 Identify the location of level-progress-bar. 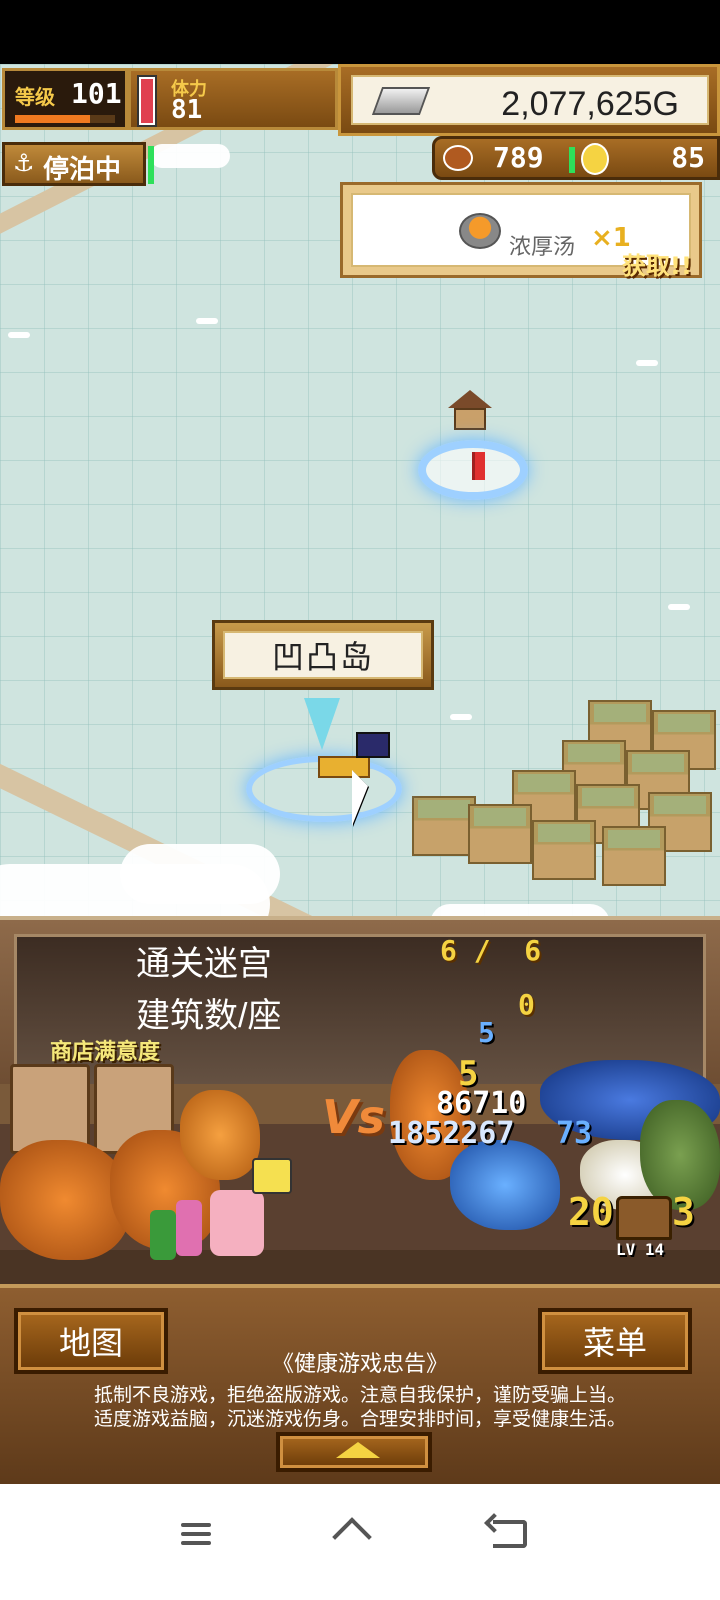
(65, 119).